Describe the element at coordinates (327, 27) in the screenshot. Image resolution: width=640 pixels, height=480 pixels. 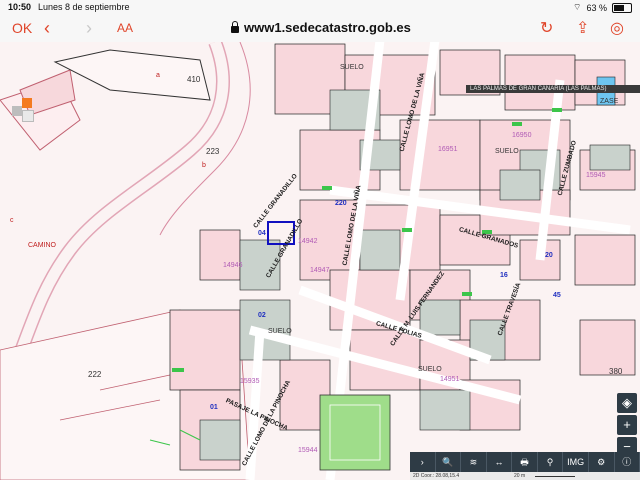
I see `url-text: www1.sedecatastro.gob.es` at that location.